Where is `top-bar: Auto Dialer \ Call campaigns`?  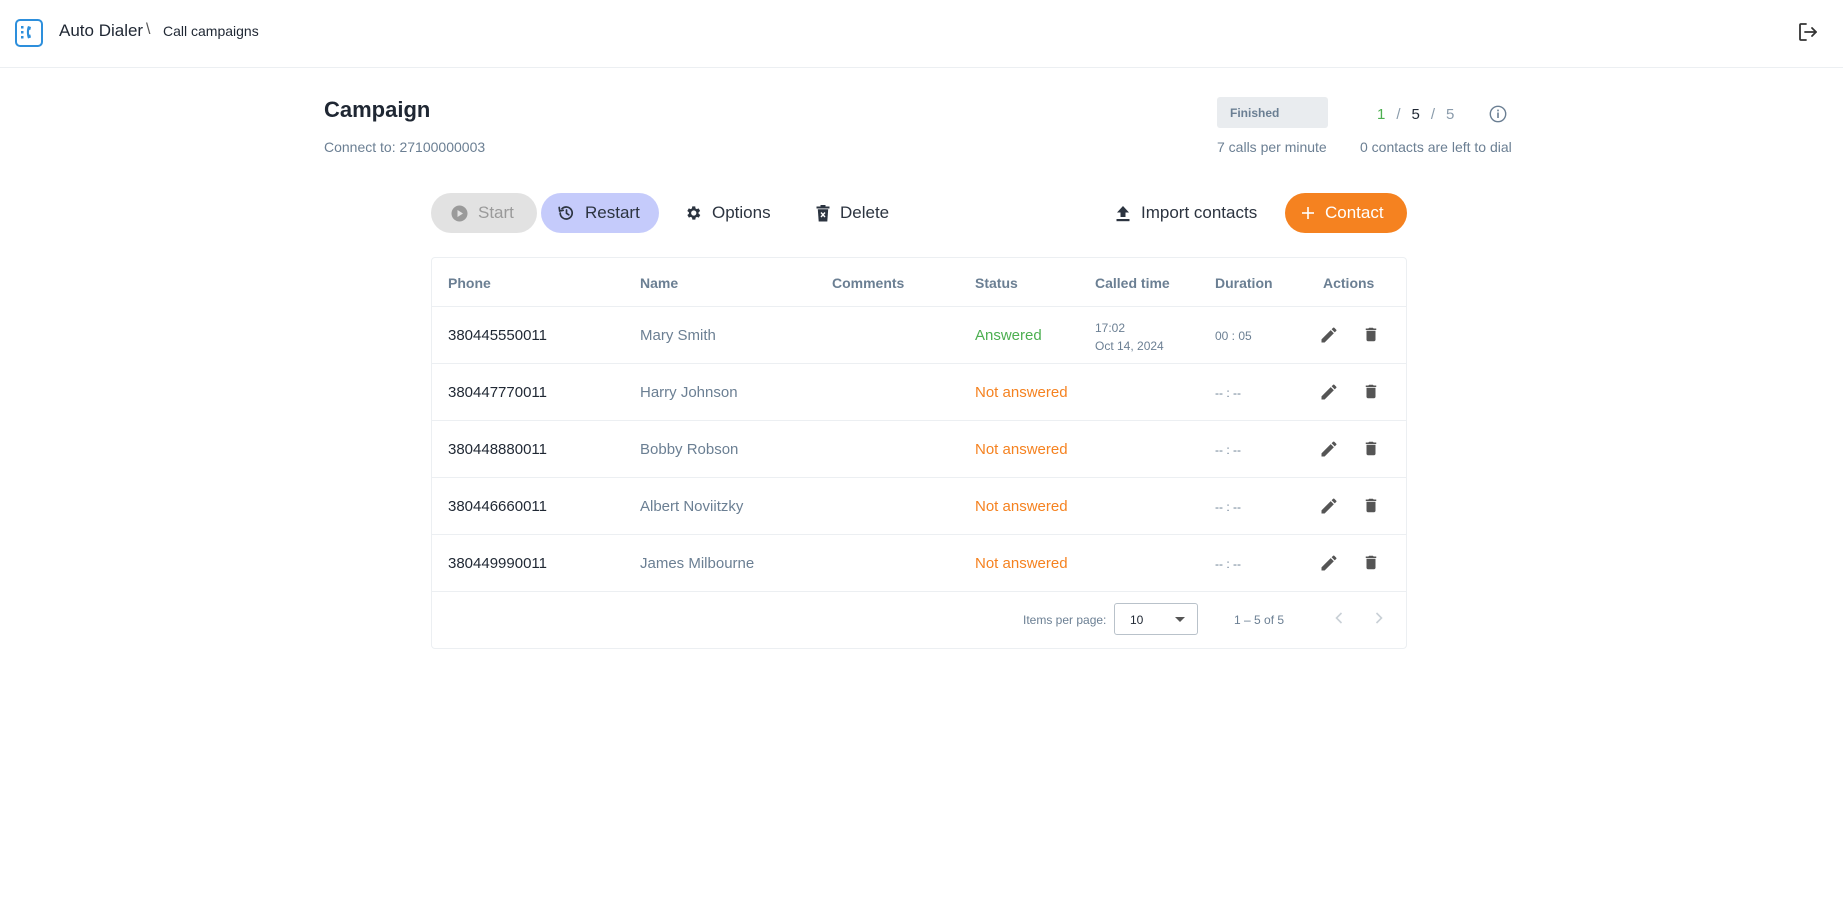
top-bar: Auto Dialer \ Call campaigns is located at coordinates (921, 34).